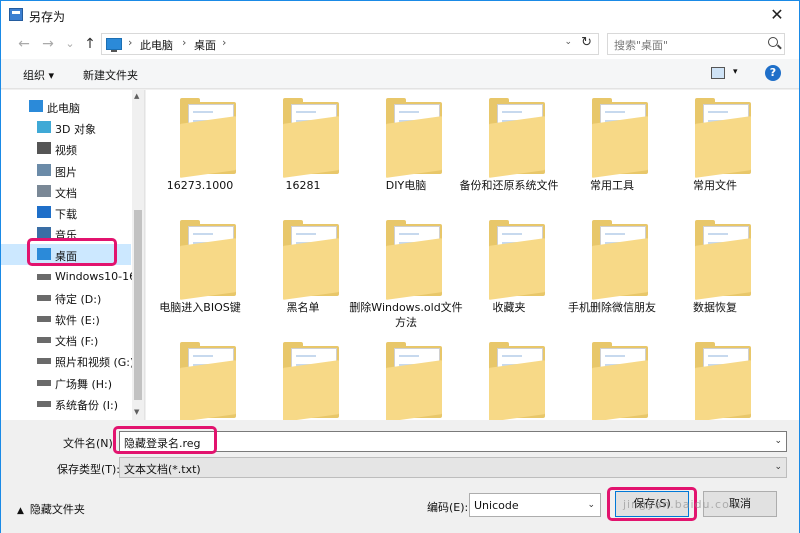 This screenshot has width=800, height=533. What do you see at coordinates (96, 276) in the screenshot?
I see `sidebar-item-label: Windows10-16` at bounding box center [96, 276].